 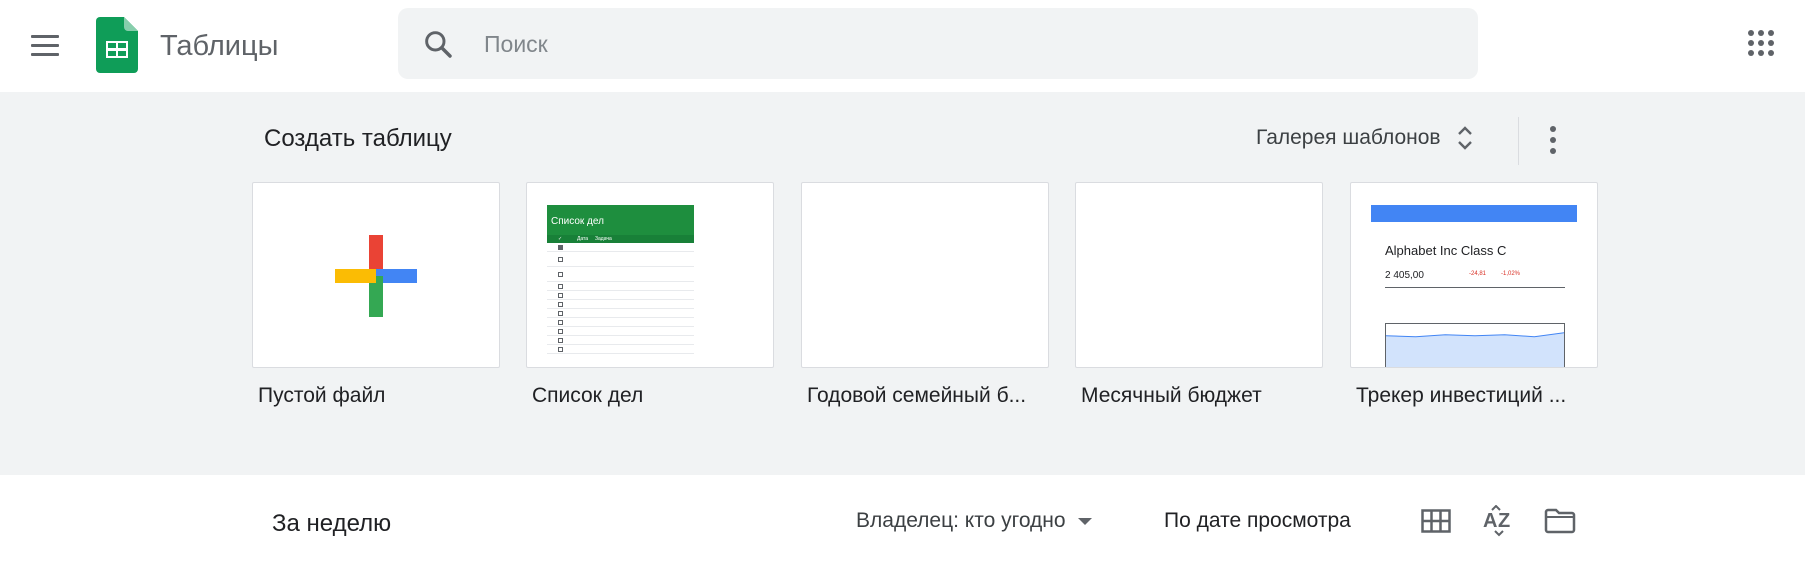 What do you see at coordinates (1464, 138) in the screenshot?
I see `unfold-icon` at bounding box center [1464, 138].